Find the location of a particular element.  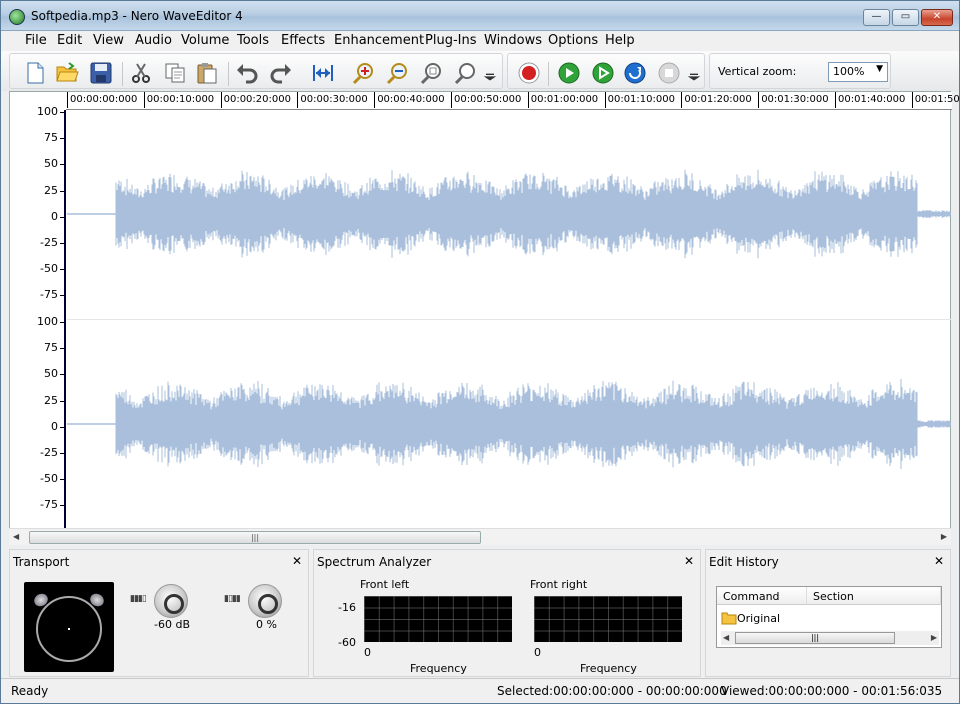

amplitude-tick-label: -50 is located at coordinates (49, 479).